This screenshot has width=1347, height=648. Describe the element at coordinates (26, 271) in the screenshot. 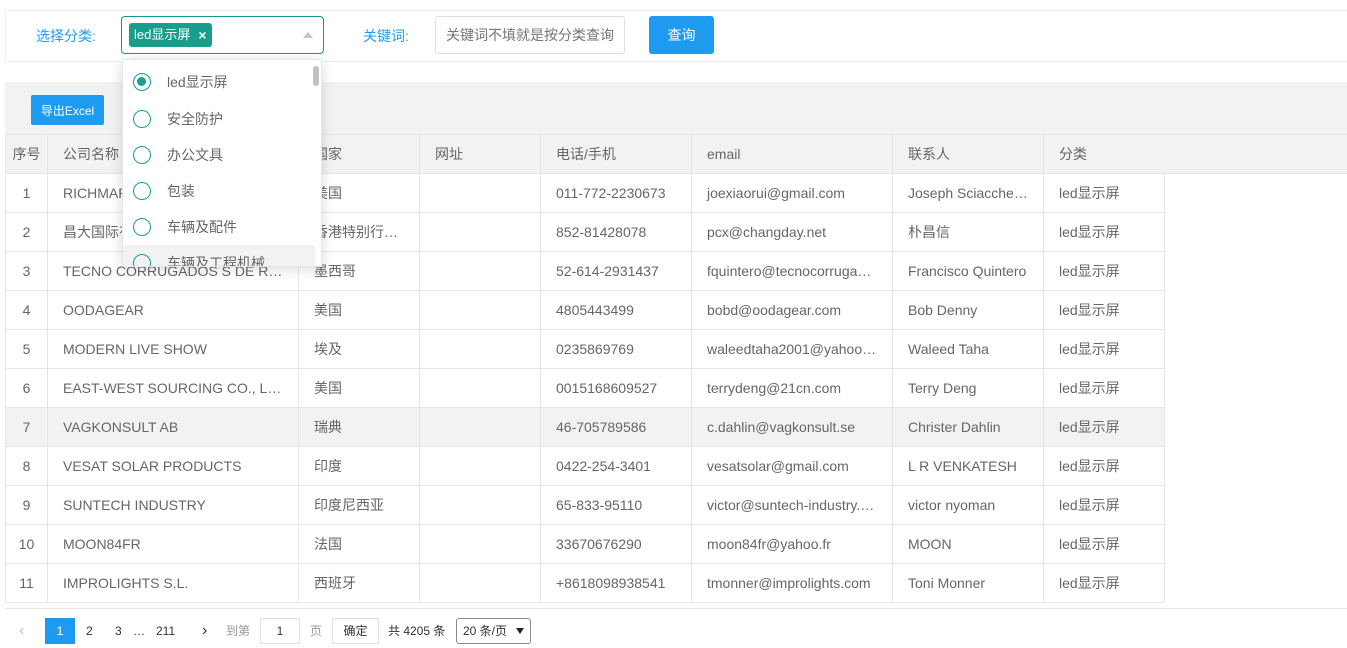

I see `cell-index: 3` at that location.